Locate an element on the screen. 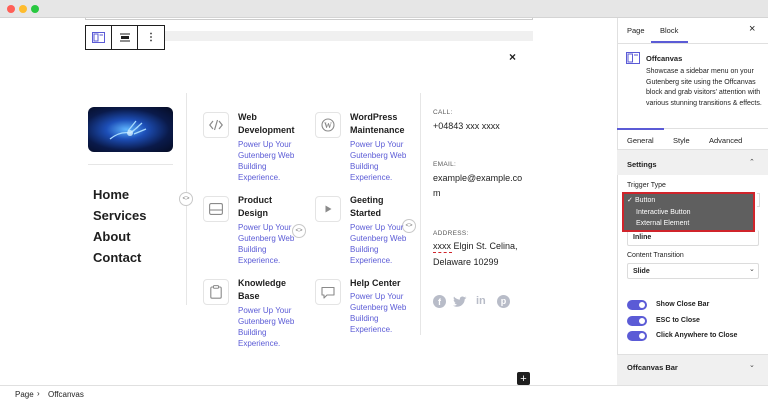 This screenshot has height=401, width=768. breadcrumb: Page › Offcanvas is located at coordinates (384, 393).